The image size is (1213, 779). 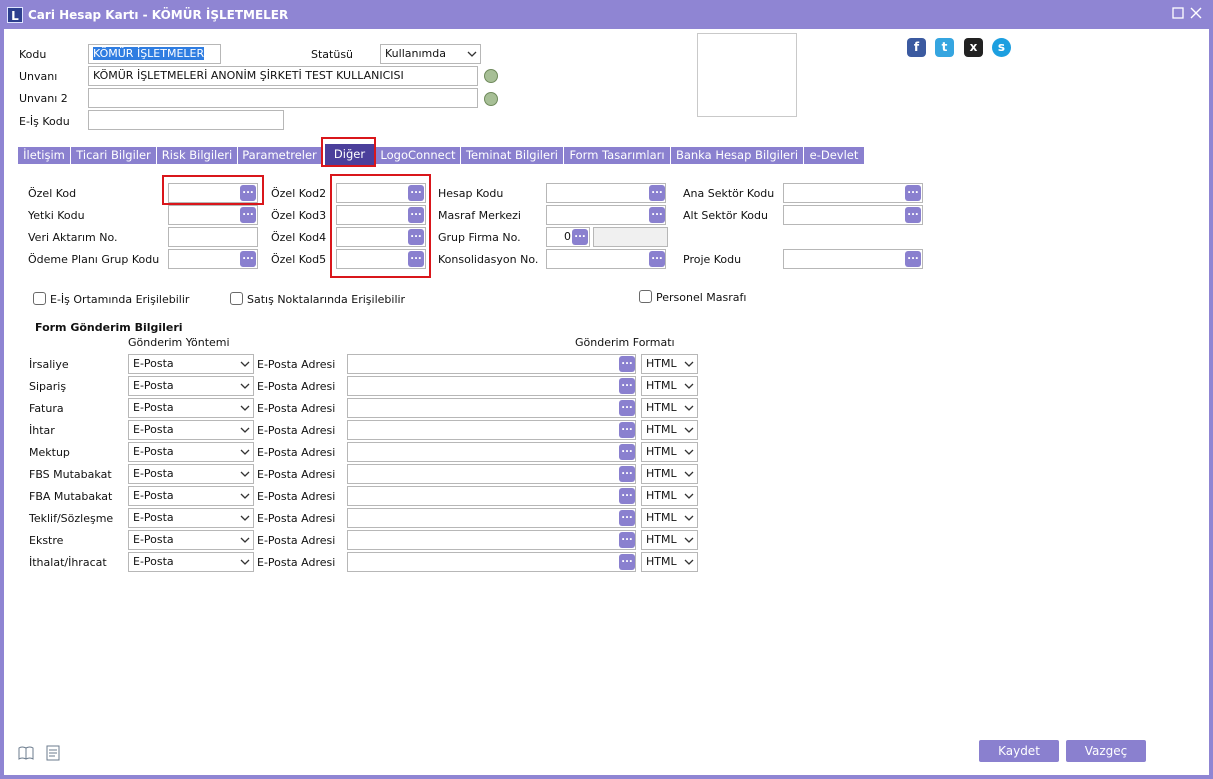 I want to click on tab-iletisim: İletişim, so click(x=44, y=155).